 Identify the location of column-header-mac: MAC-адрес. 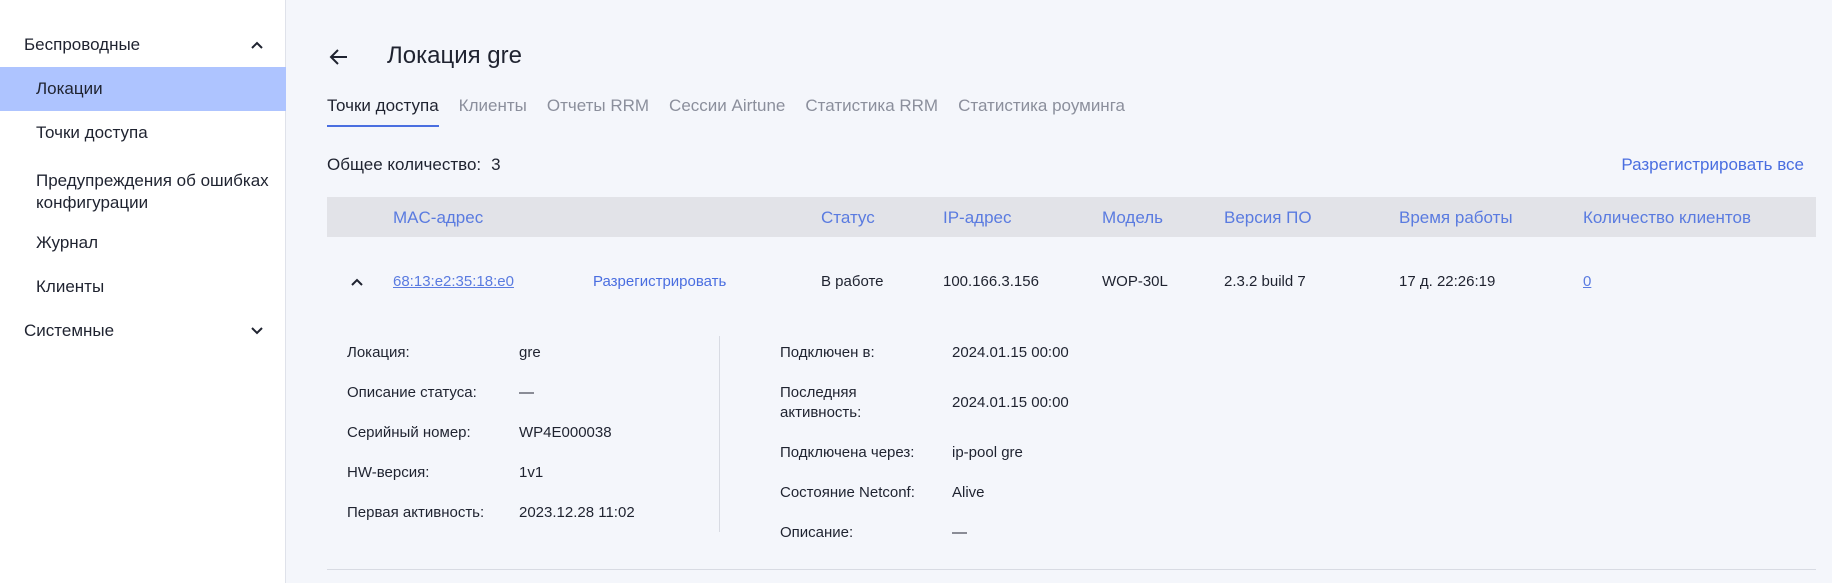
(438, 218).